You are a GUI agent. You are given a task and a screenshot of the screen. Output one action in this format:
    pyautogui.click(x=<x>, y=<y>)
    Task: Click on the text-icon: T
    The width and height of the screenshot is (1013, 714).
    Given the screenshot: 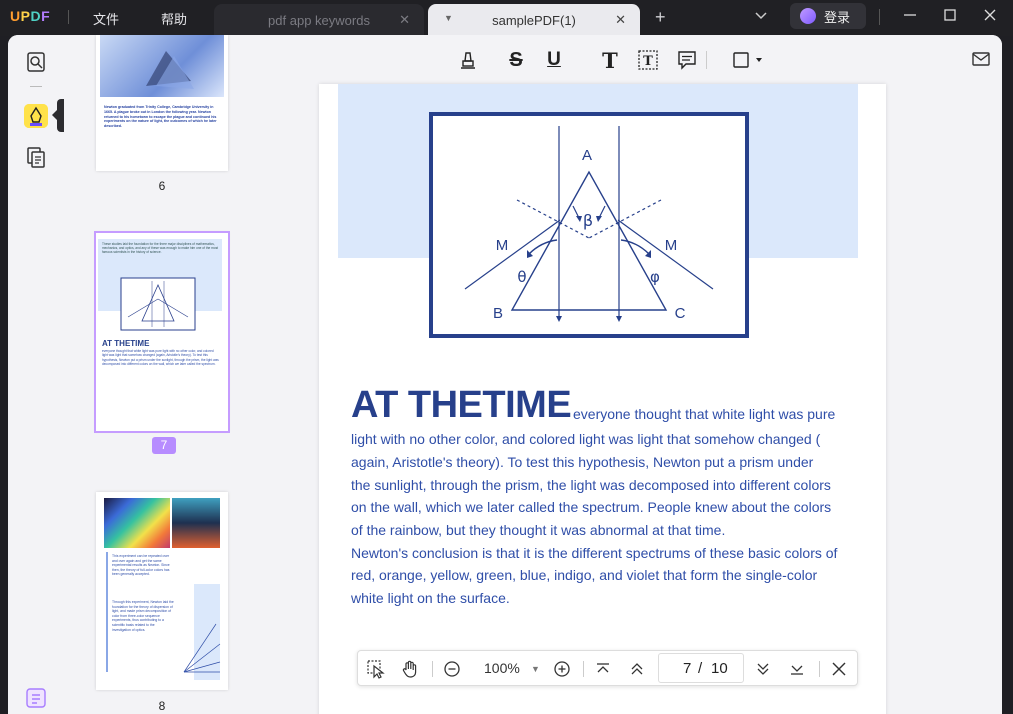 What is the action you would take?
    pyautogui.click(x=610, y=60)
    